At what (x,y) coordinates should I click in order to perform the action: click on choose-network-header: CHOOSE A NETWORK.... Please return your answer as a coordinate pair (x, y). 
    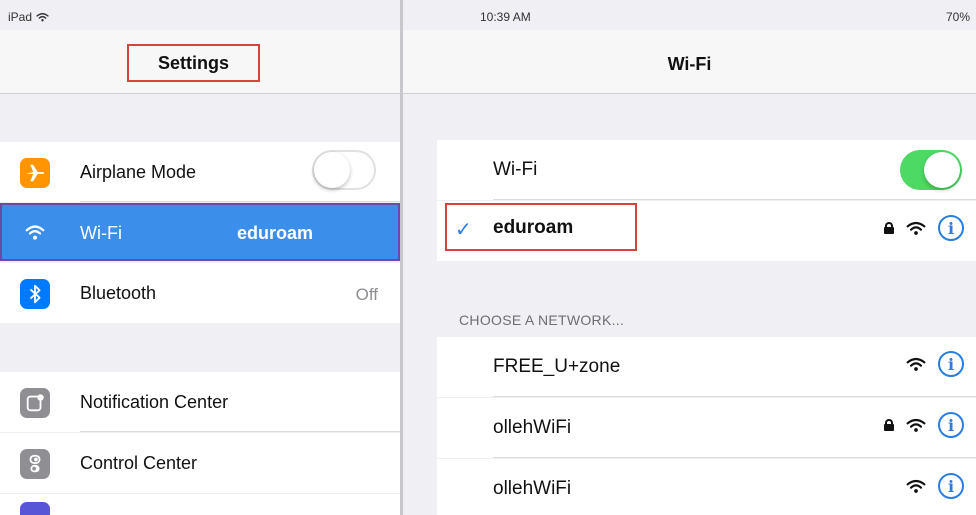
    Looking at the image, I should click on (542, 320).